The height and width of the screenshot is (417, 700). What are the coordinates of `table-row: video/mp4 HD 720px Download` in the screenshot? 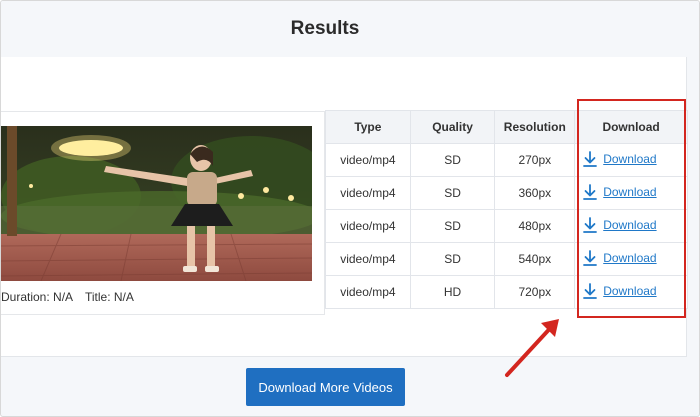 It's located at (506, 292).